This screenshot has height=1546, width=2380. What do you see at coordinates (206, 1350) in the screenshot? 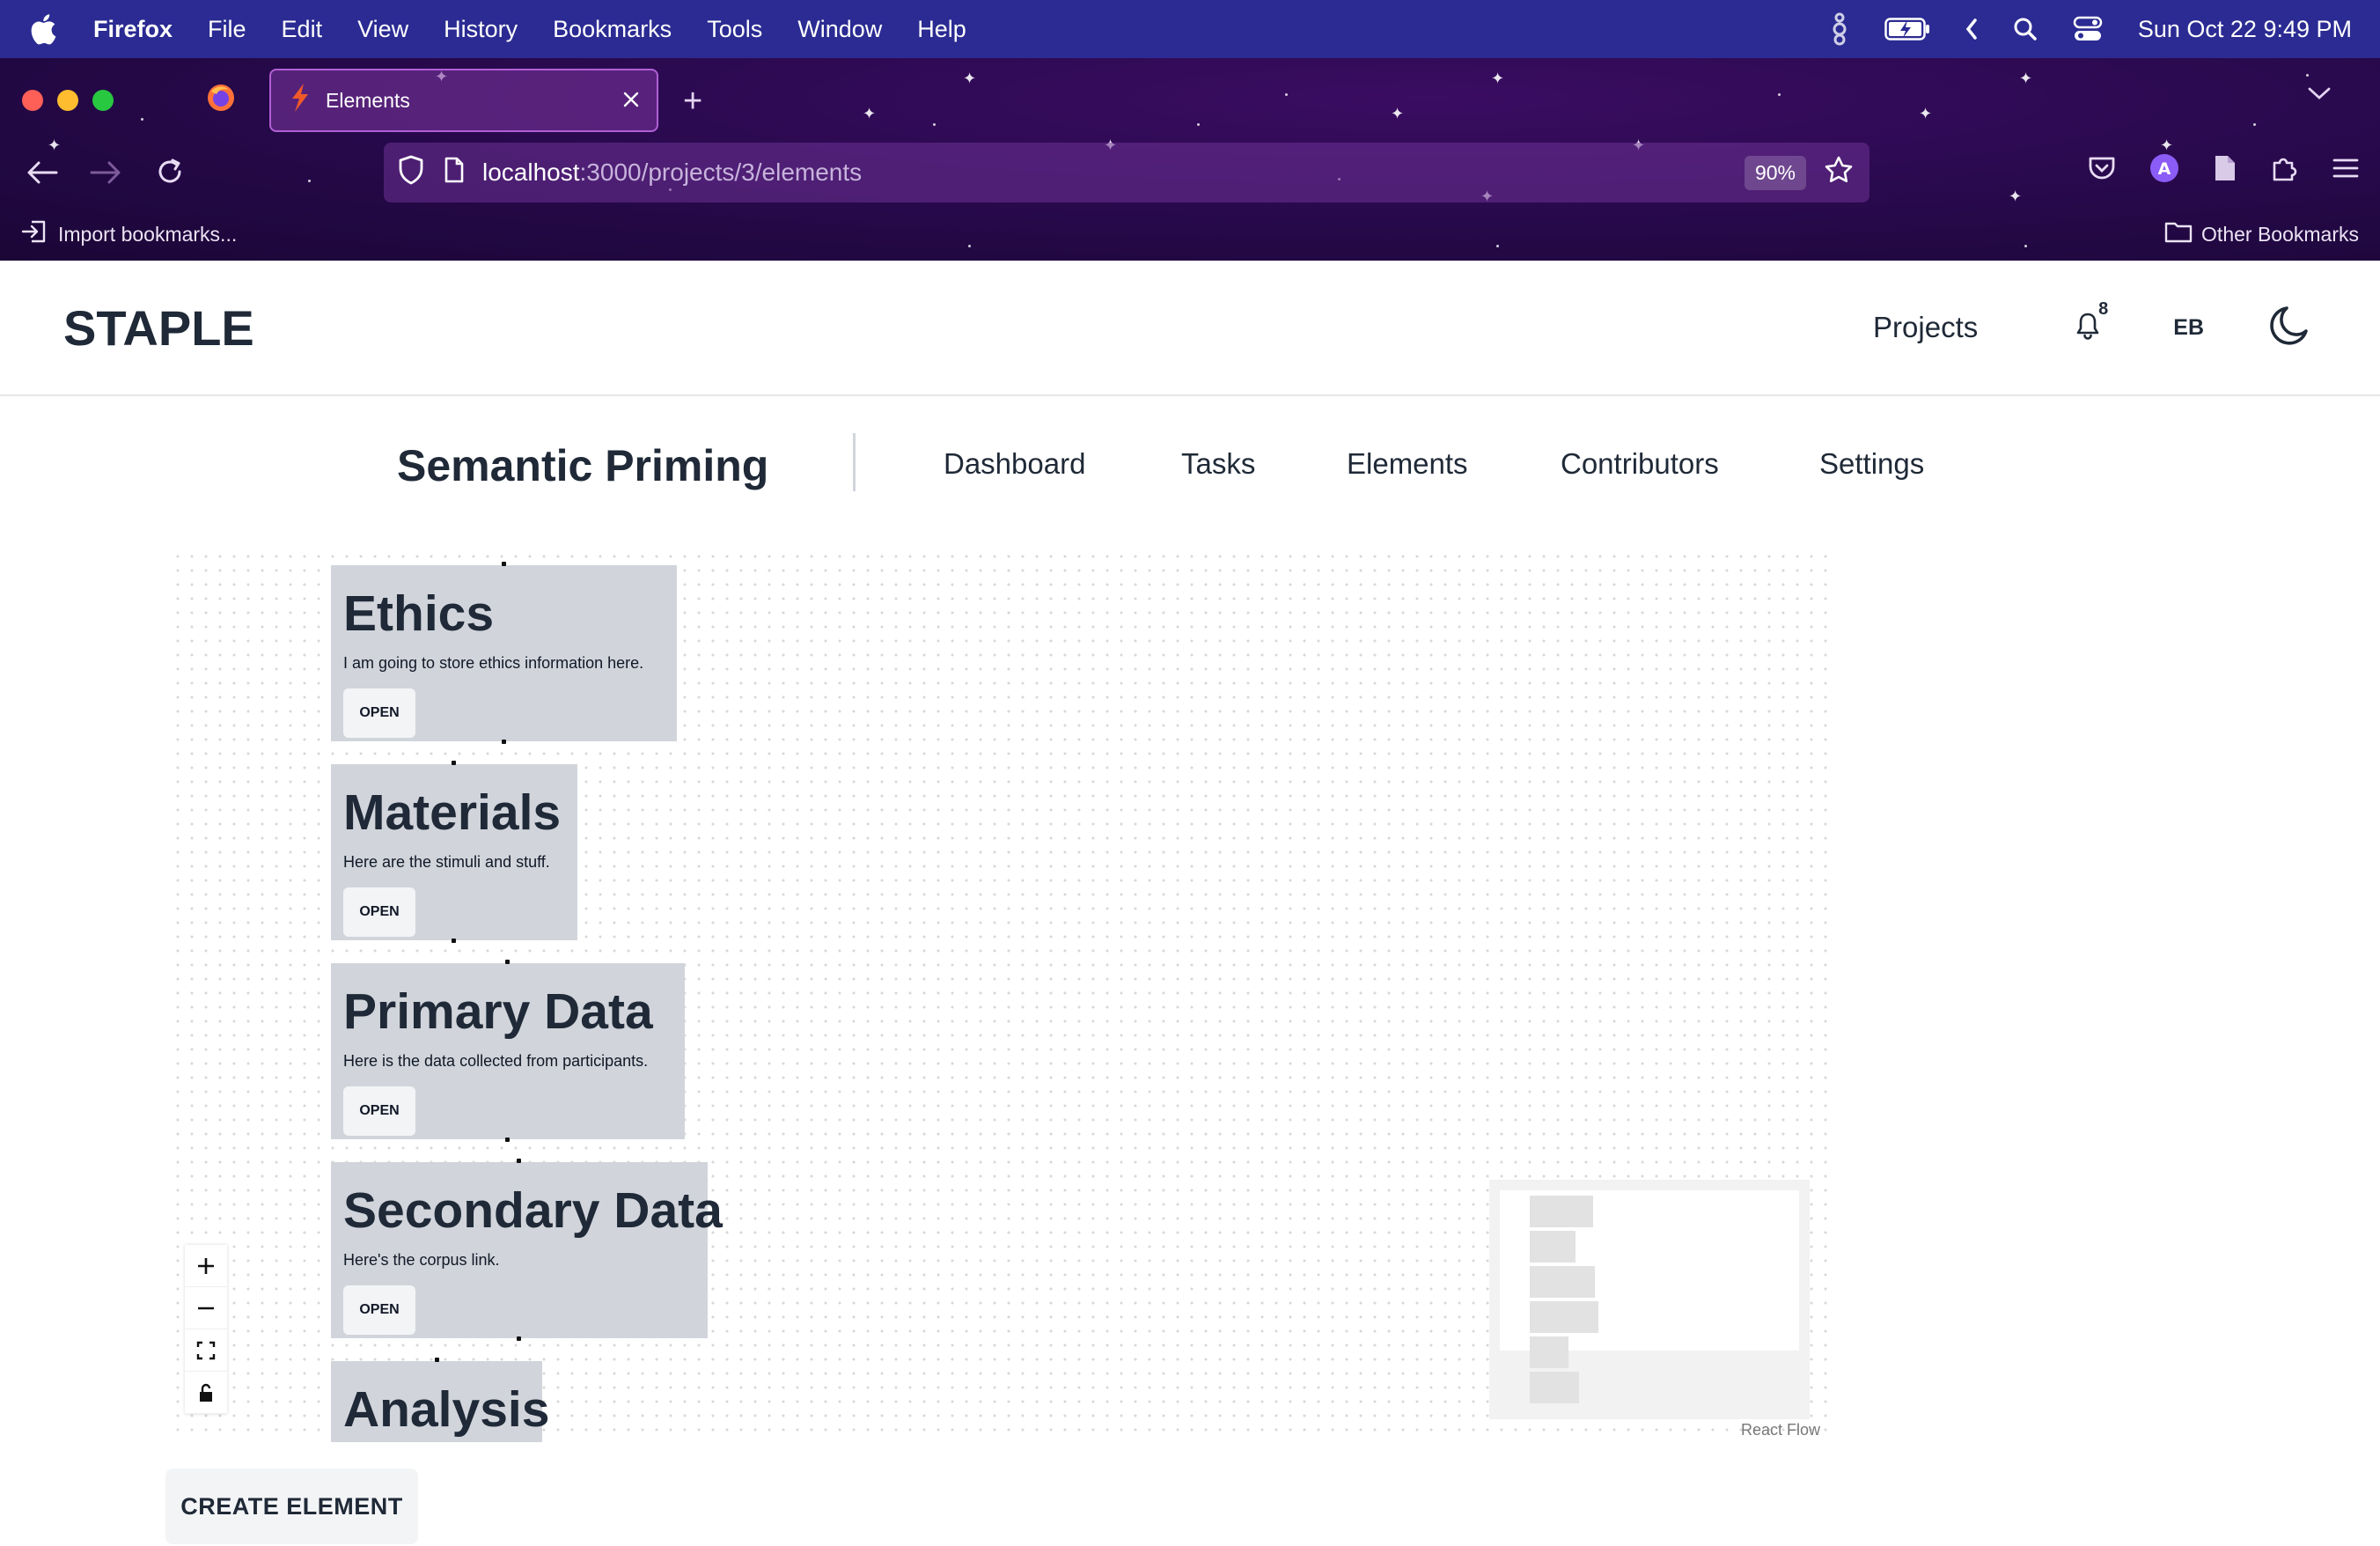
I see `fit-view-button` at bounding box center [206, 1350].